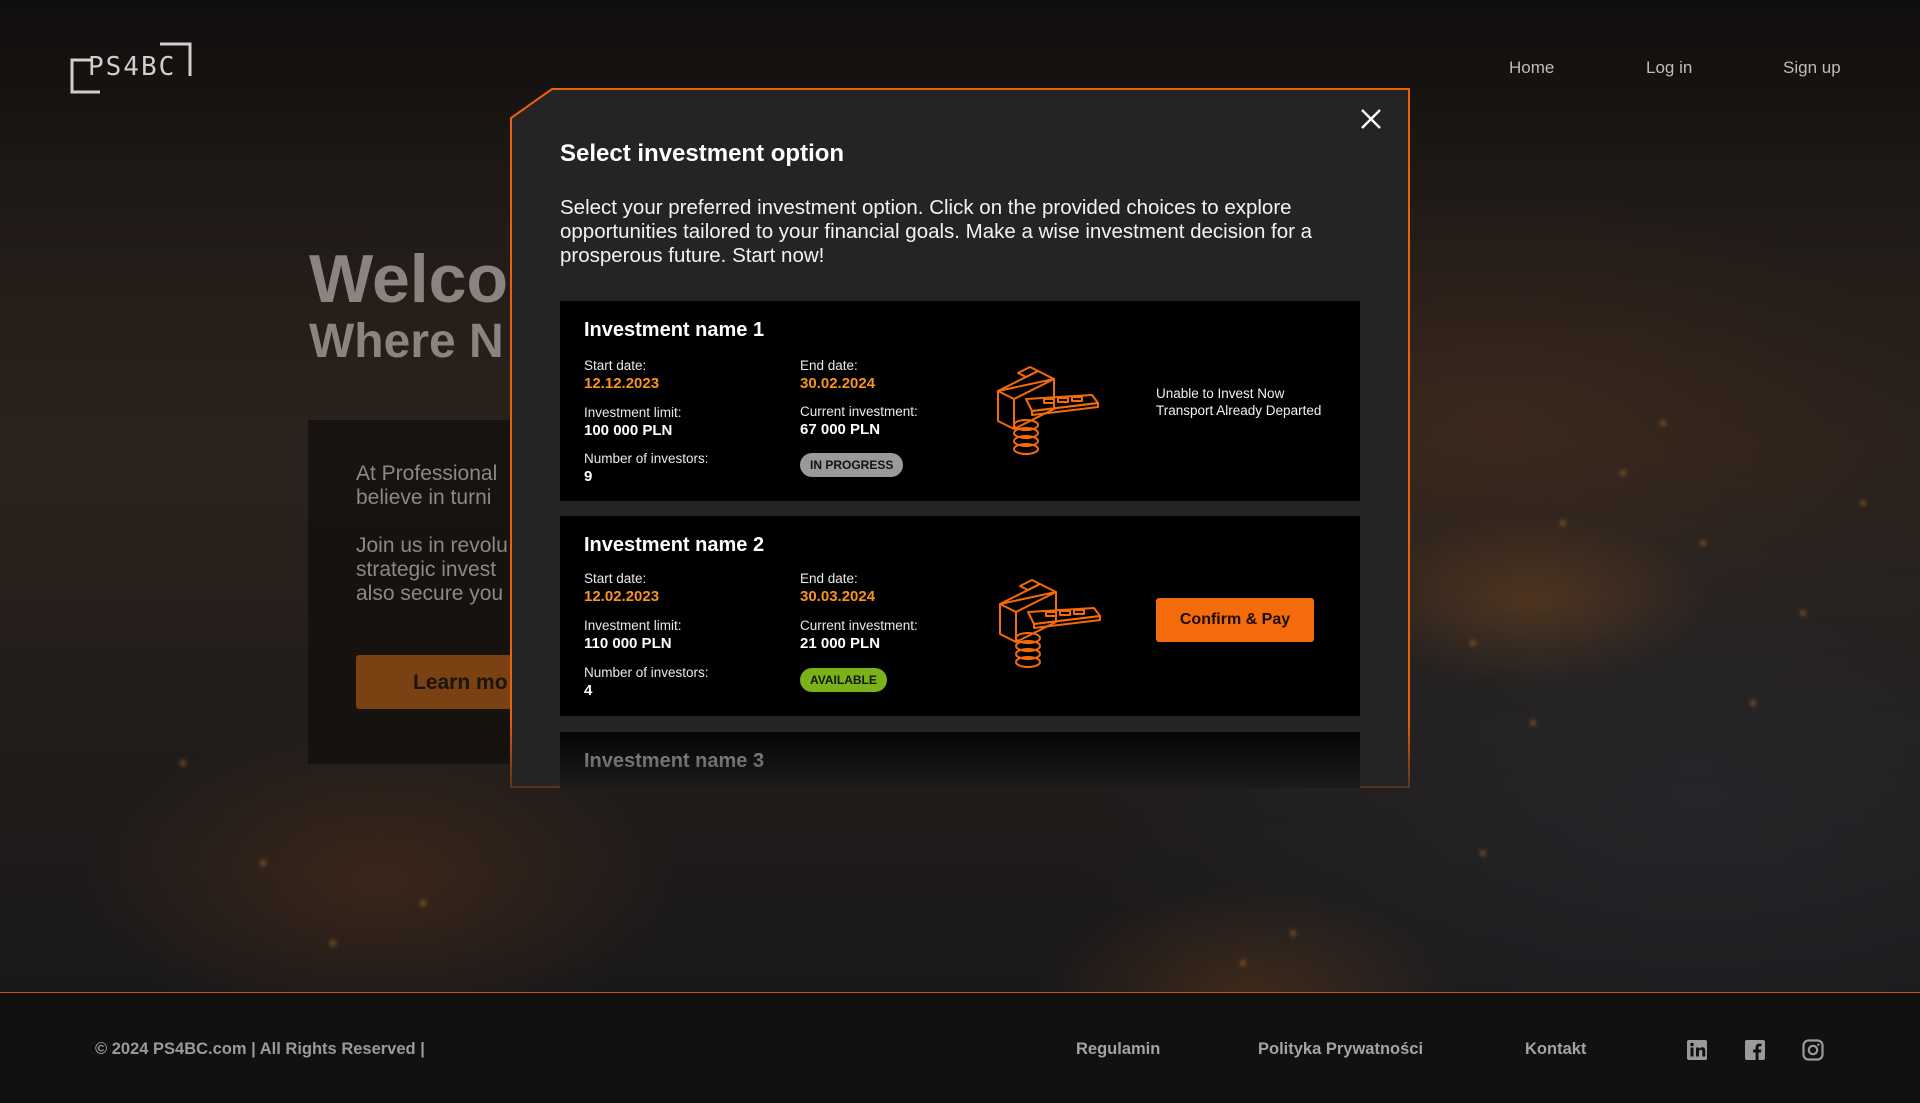 The width and height of the screenshot is (1920, 1103). Describe the element at coordinates (960, 760) in the screenshot. I see `investment-card-3: Investment name 3` at that location.